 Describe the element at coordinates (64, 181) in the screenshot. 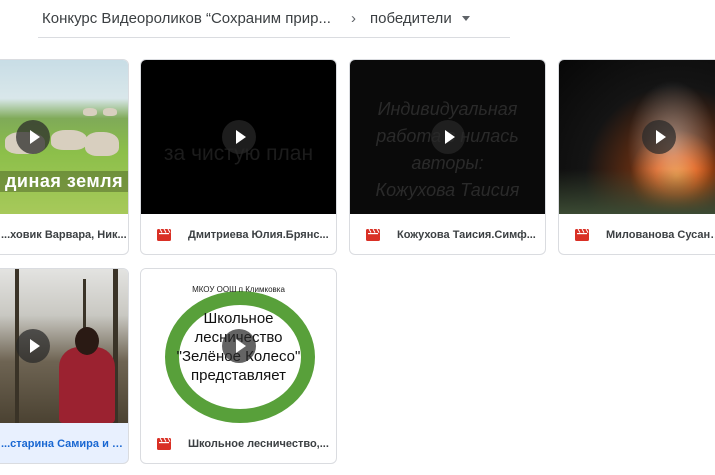

I see `thumbnail-title-text: диная земля` at that location.